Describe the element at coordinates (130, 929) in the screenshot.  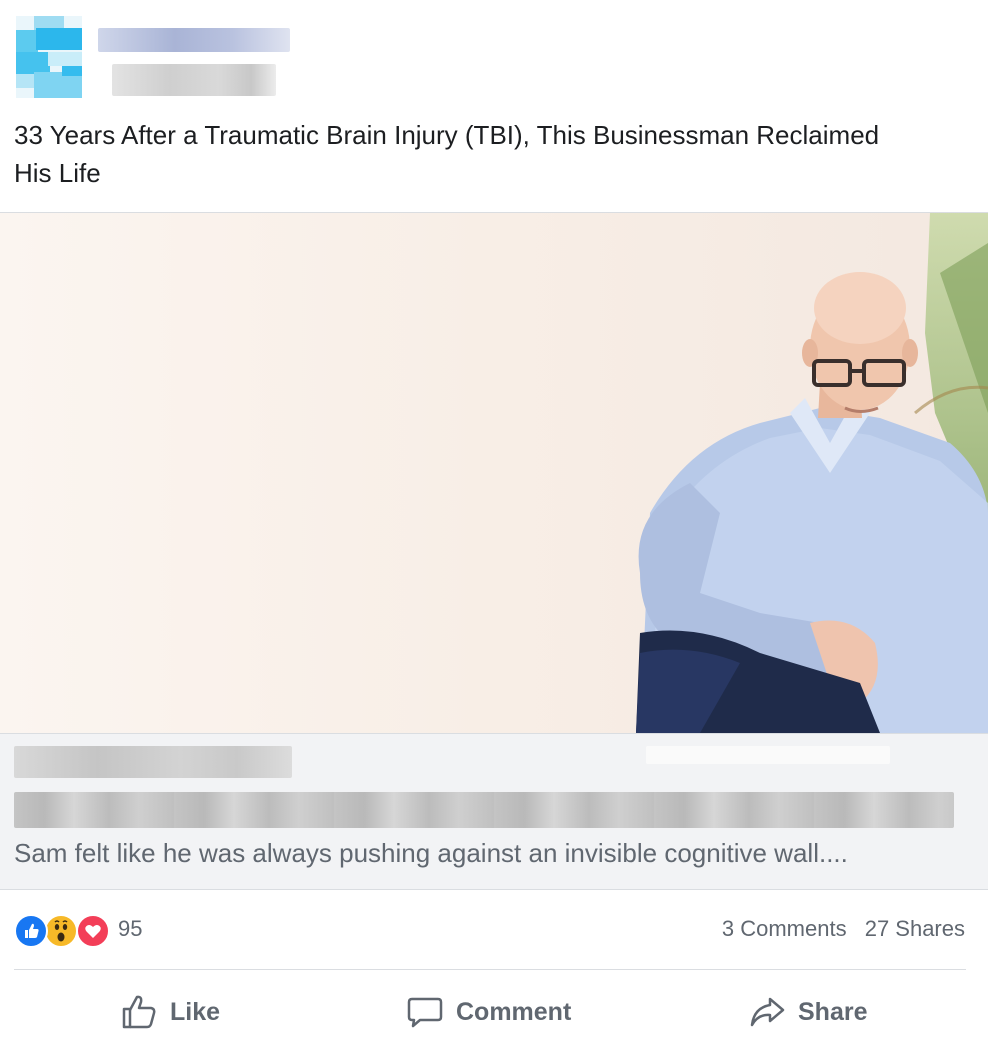
I see `reaction-count: 95` at that location.